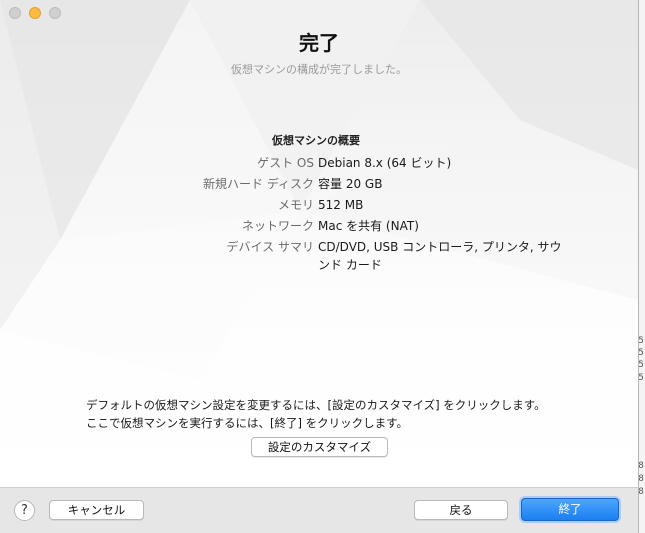 Image resolution: width=645 pixels, height=533 pixels. Describe the element at coordinates (285, 163) in the screenshot. I see `summary-label: ゲスト OS` at that location.